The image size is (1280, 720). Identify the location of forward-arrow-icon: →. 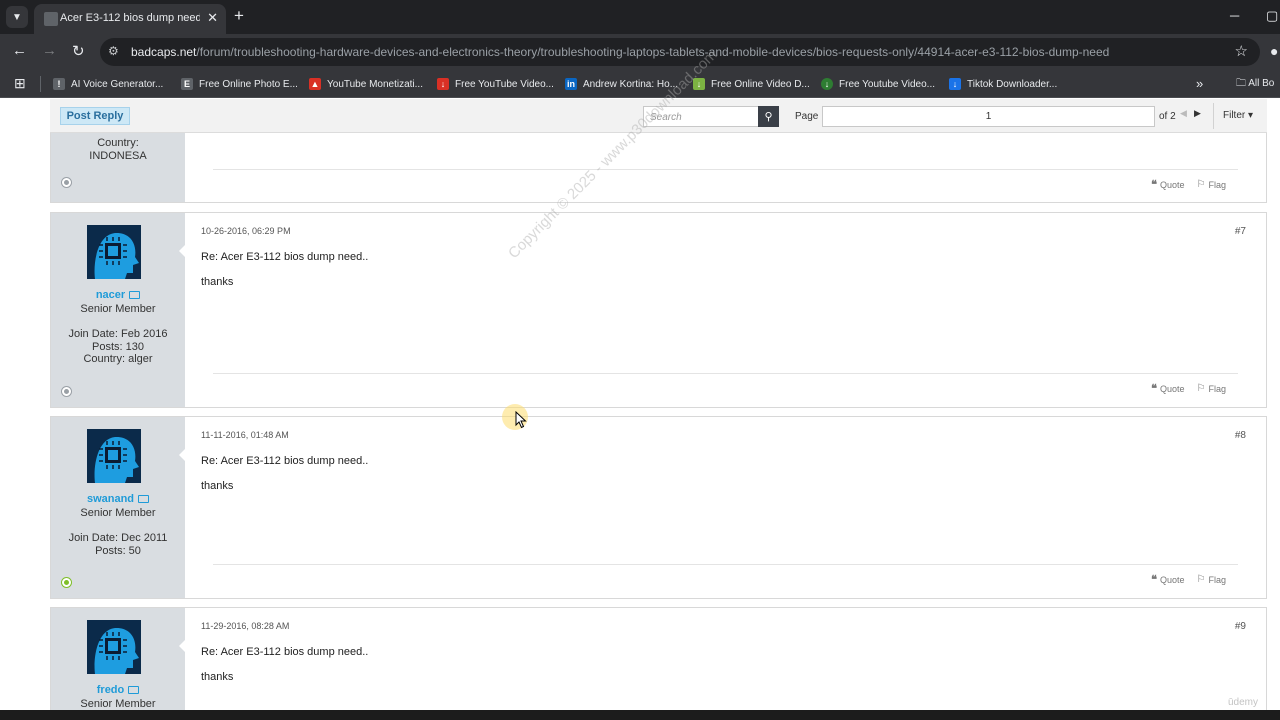
(49, 50).